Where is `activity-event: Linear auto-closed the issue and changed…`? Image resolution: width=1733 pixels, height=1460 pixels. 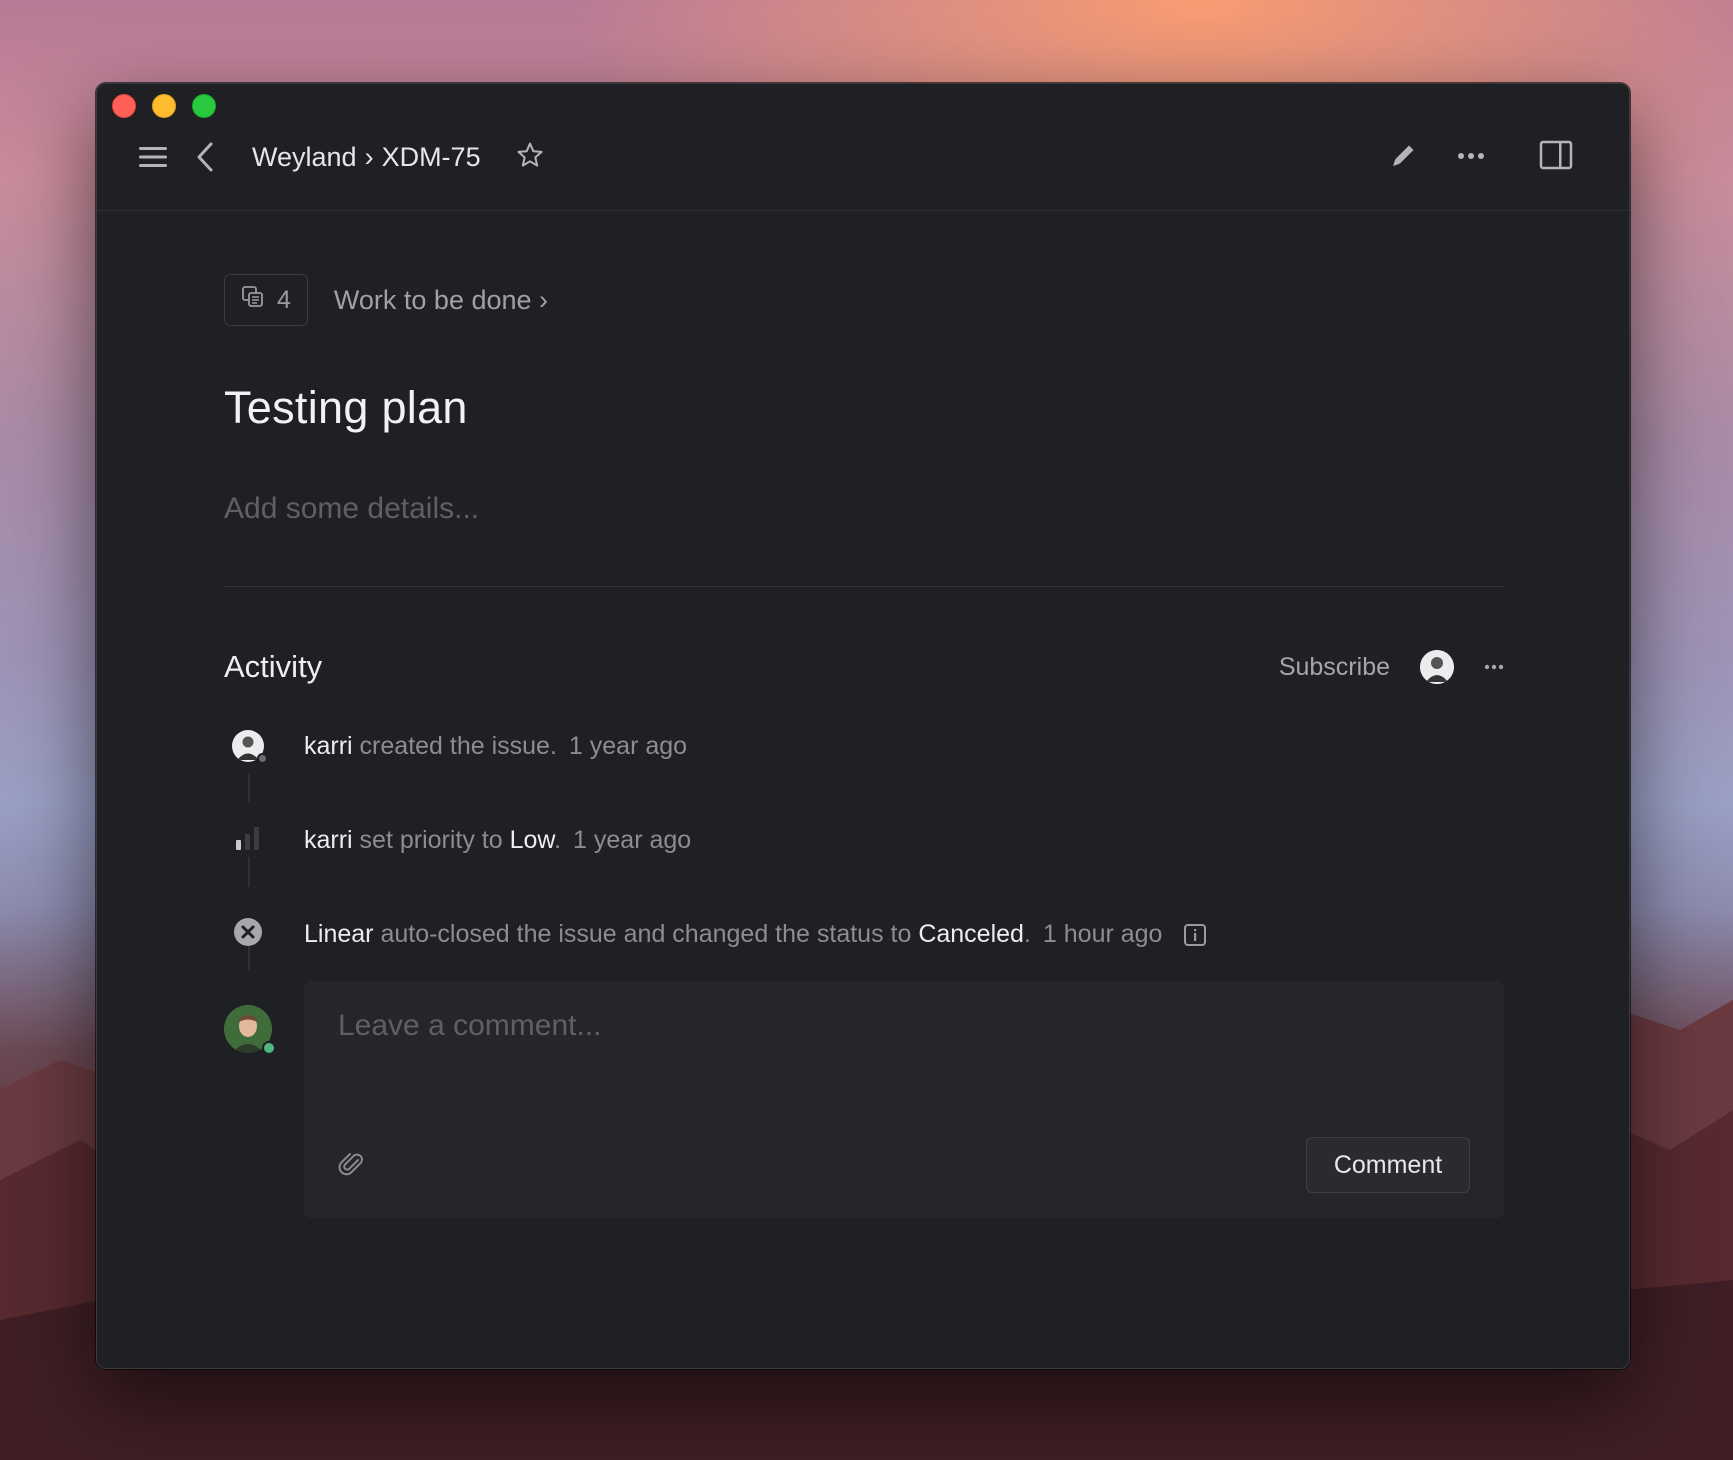
activity-event: Linear auto-closed the issue and changed… is located at coordinates (864, 934).